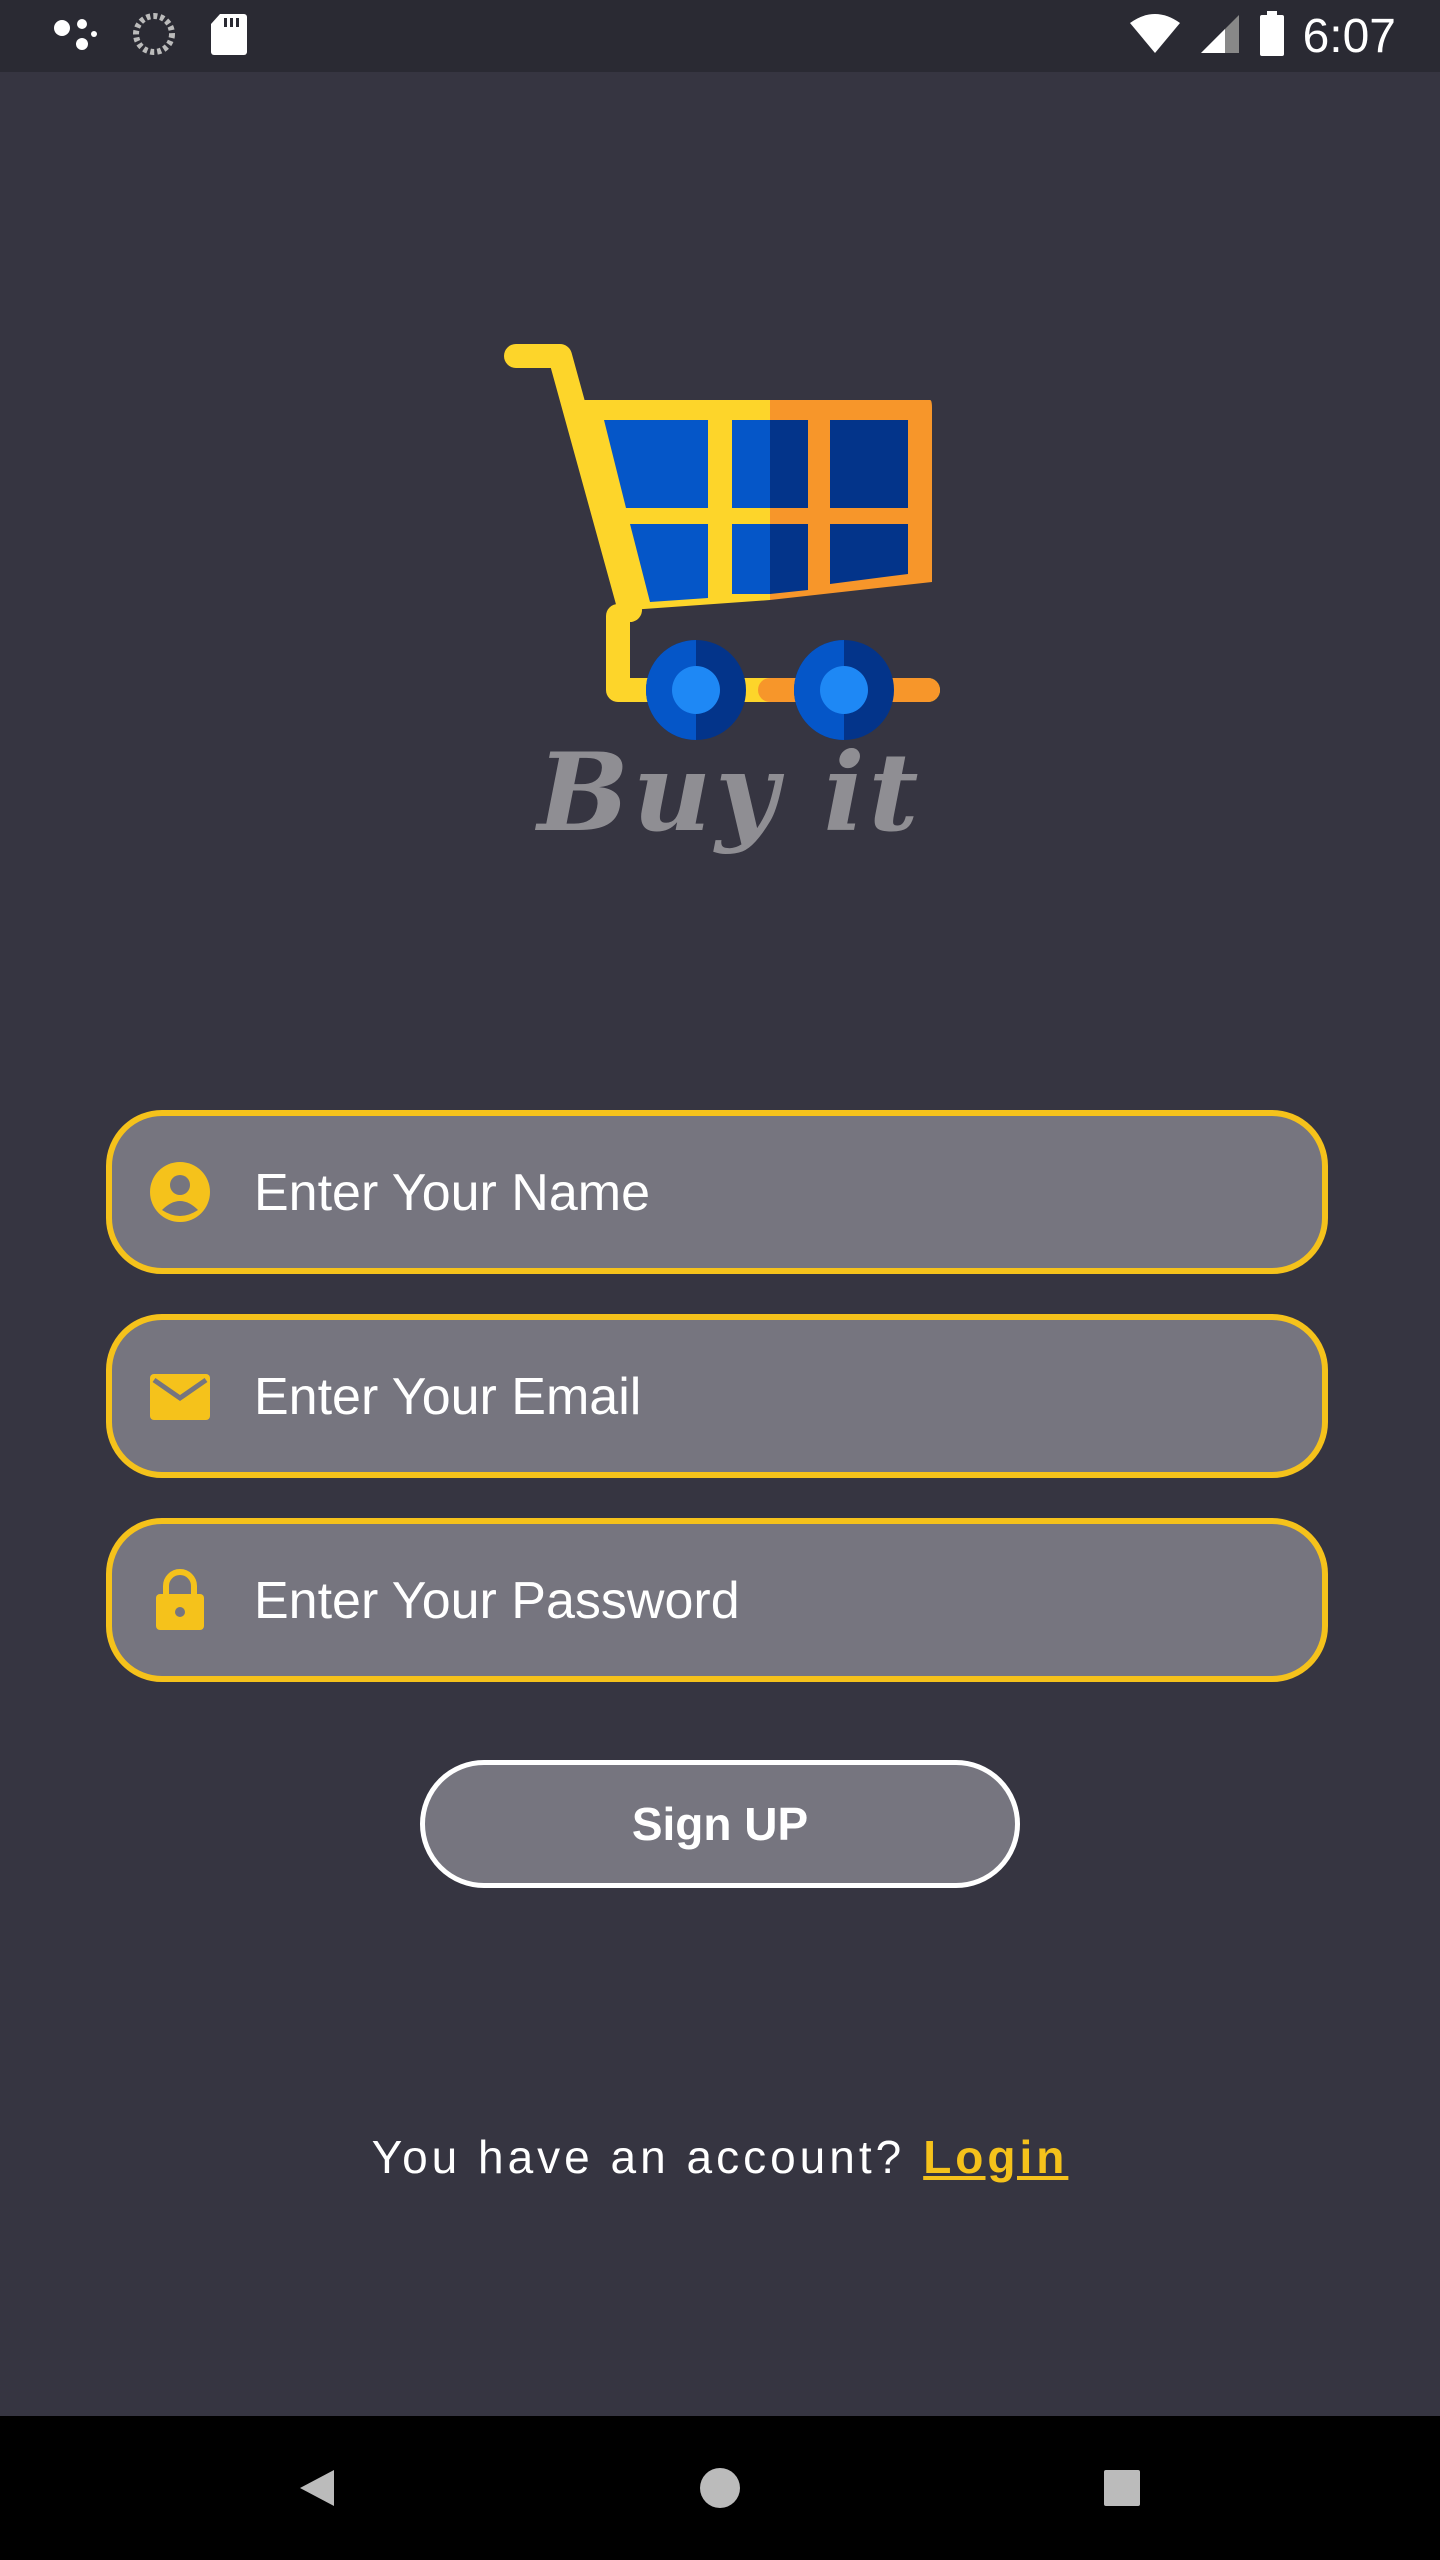  What do you see at coordinates (180, 1600) in the screenshot?
I see `lock-icon` at bounding box center [180, 1600].